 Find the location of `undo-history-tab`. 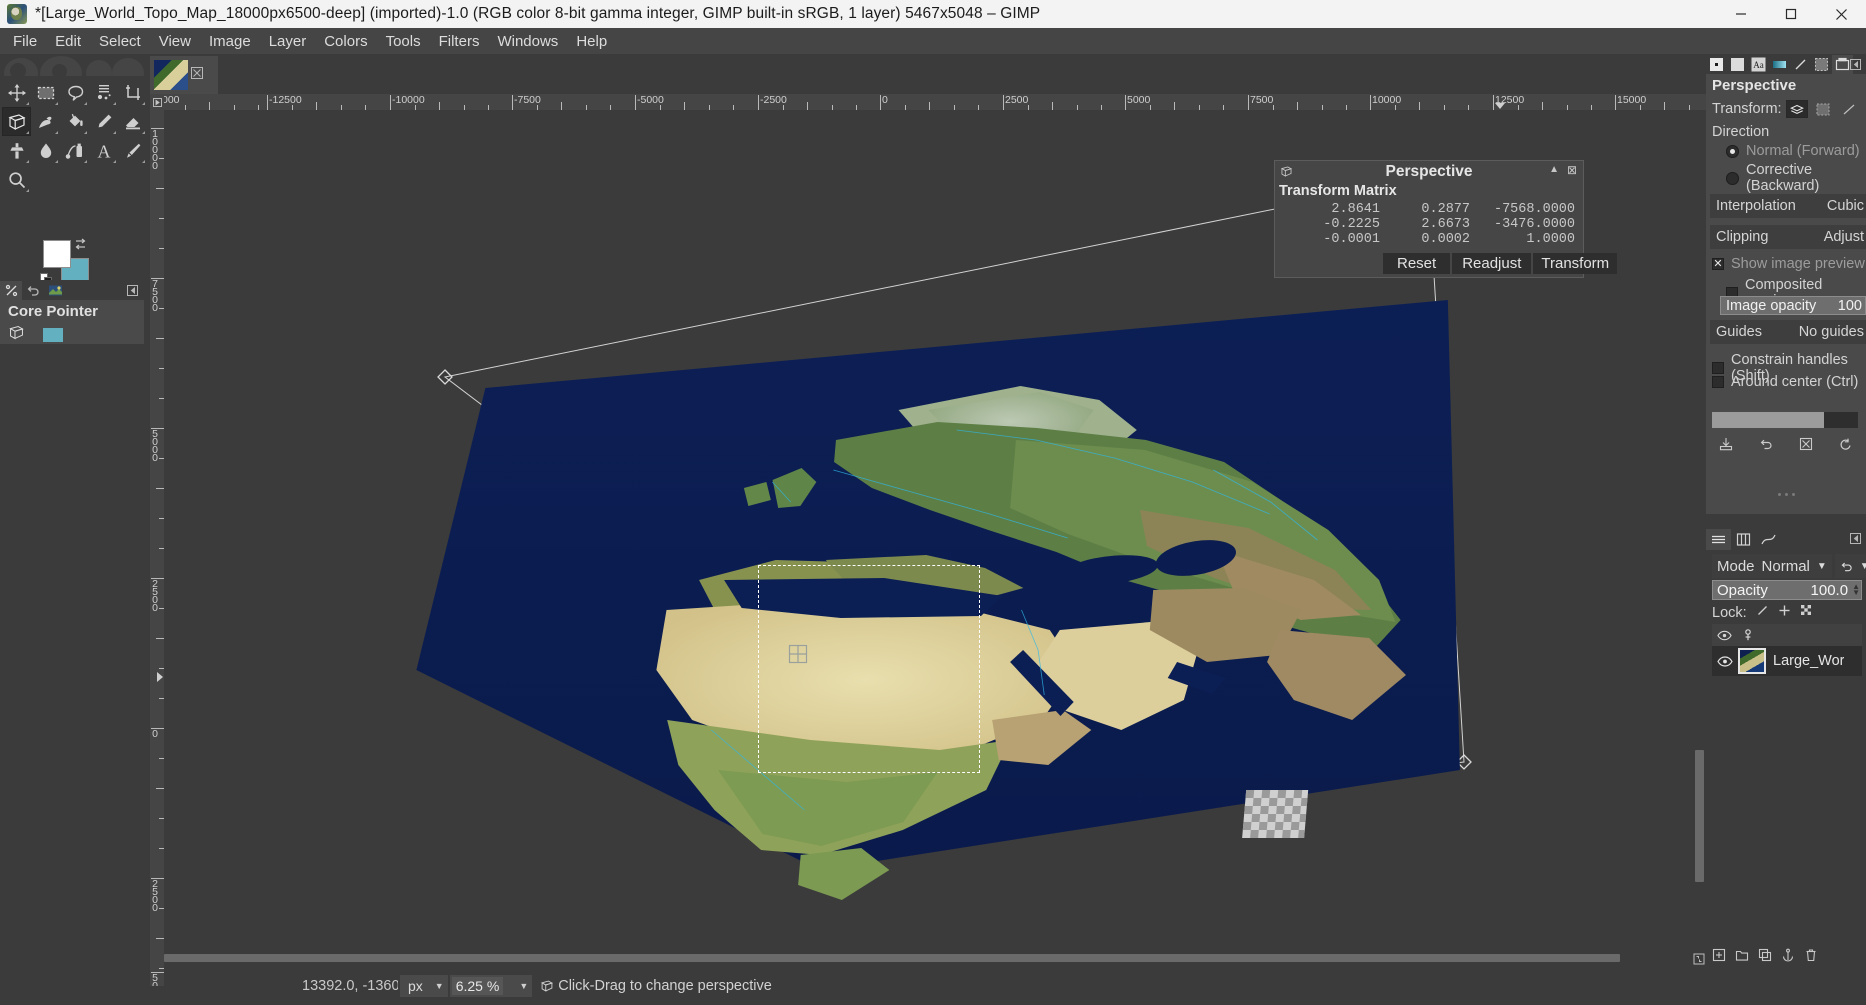

undo-history-tab is located at coordinates (33, 290).